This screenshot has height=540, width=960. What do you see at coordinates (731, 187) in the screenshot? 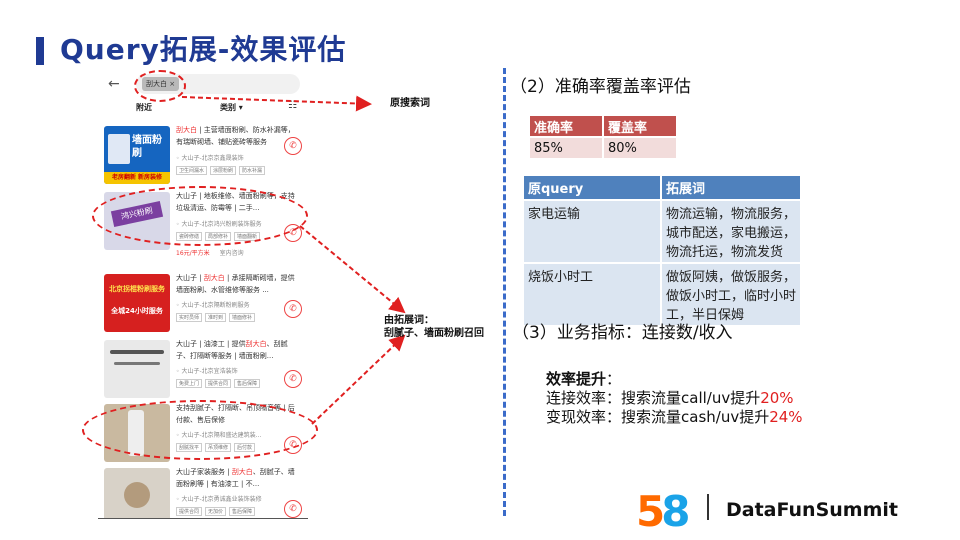
I see `table-header-cell: 拓展词` at bounding box center [731, 187].